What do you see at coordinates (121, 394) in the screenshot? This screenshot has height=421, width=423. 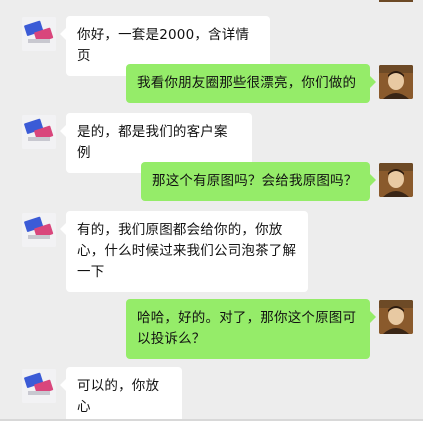 I see `message-bubble-incoming: 可以的，你放心` at bounding box center [121, 394].